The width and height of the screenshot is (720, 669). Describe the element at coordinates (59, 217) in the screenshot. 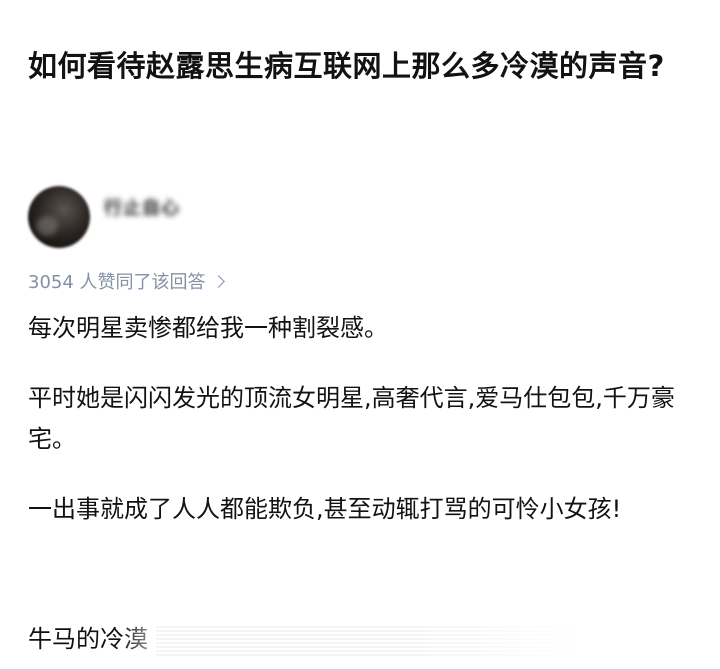

I see `user-avatar-icon` at that location.